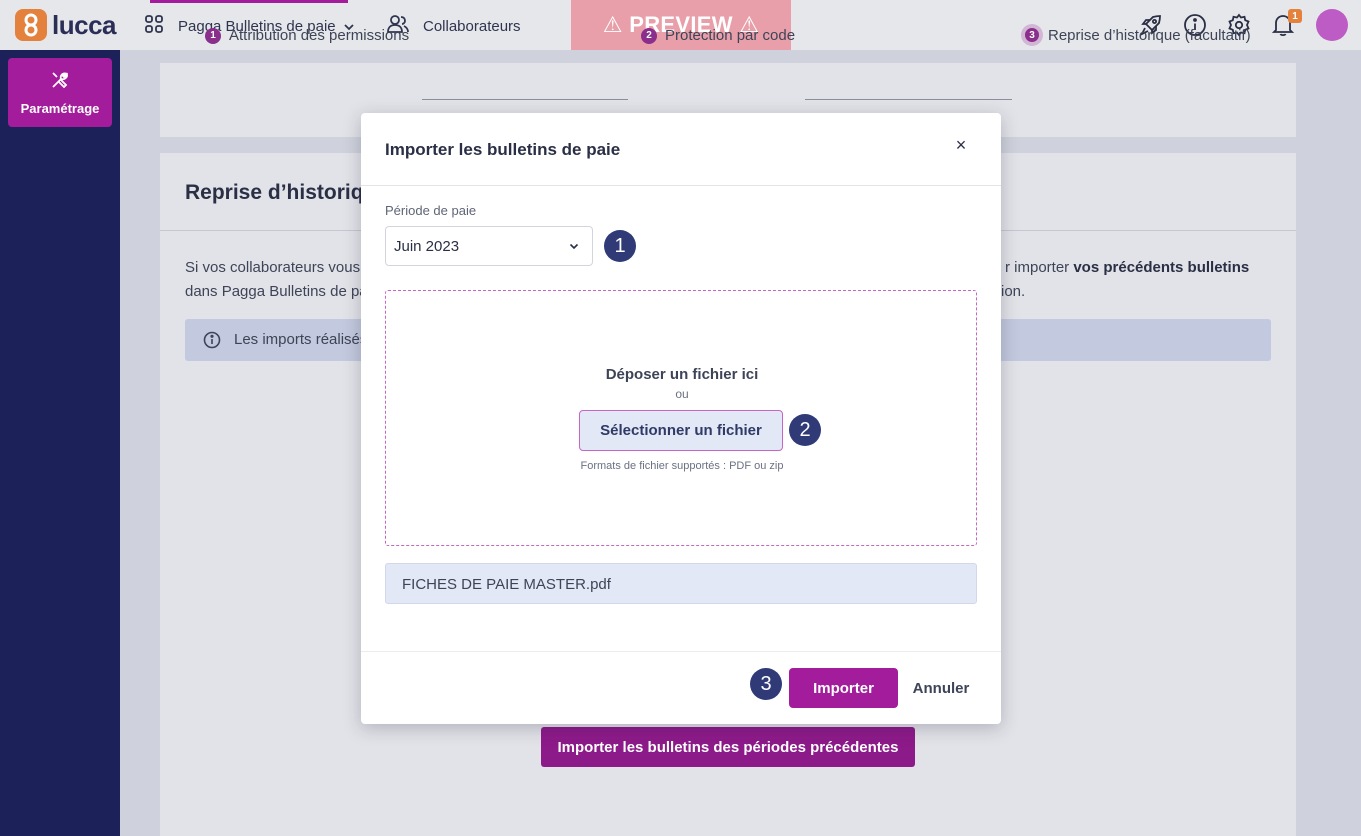 The width and height of the screenshot is (1361, 836). What do you see at coordinates (60, 108) in the screenshot?
I see `sidebar-item-label: Paramétrage` at bounding box center [60, 108].